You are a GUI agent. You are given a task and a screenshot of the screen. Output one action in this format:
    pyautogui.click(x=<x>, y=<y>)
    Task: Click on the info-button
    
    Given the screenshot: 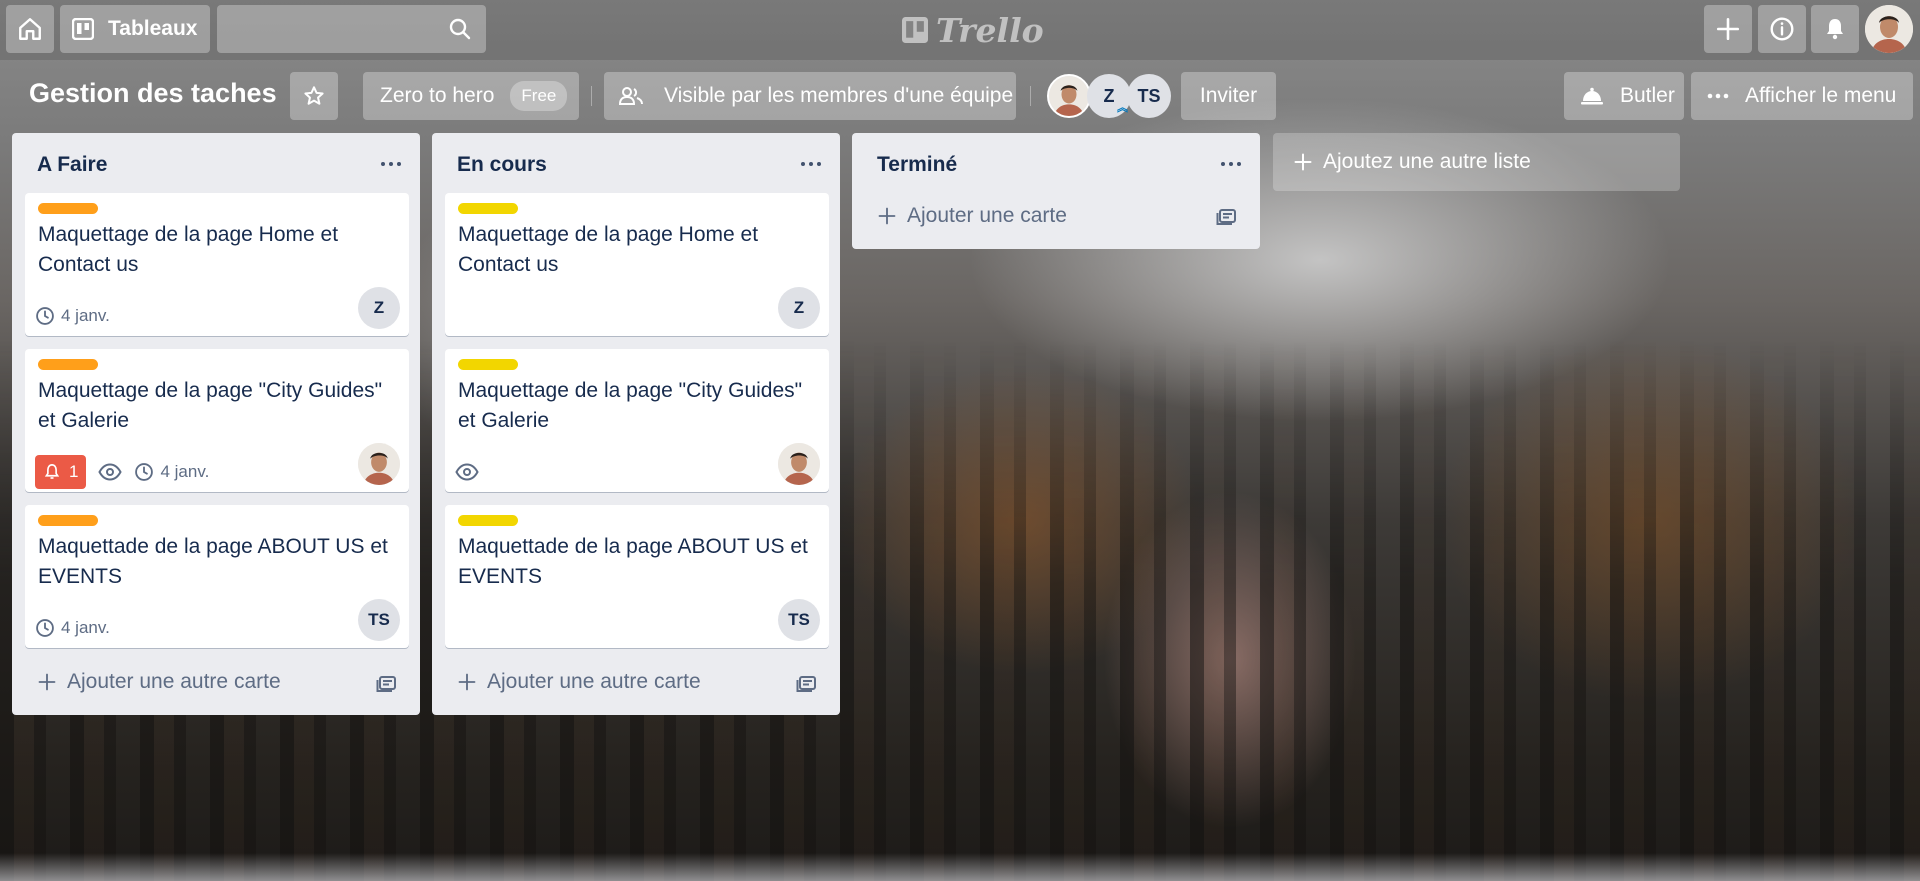 What is the action you would take?
    pyautogui.click(x=1782, y=29)
    